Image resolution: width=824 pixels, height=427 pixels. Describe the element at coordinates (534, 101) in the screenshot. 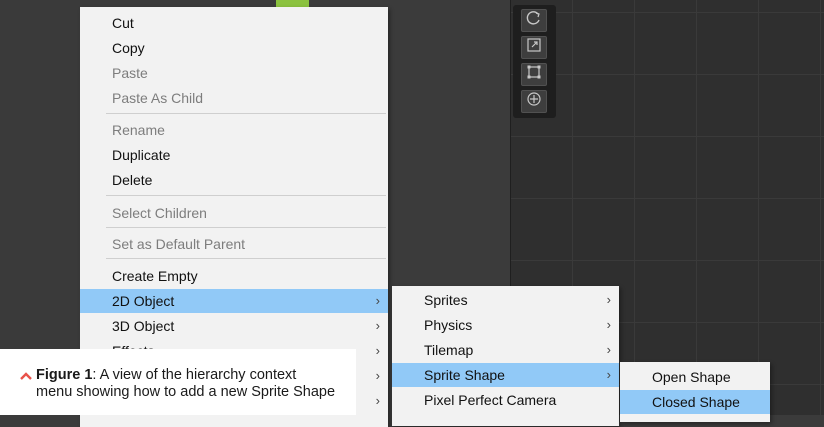

I see `transform-tool-icon` at that location.